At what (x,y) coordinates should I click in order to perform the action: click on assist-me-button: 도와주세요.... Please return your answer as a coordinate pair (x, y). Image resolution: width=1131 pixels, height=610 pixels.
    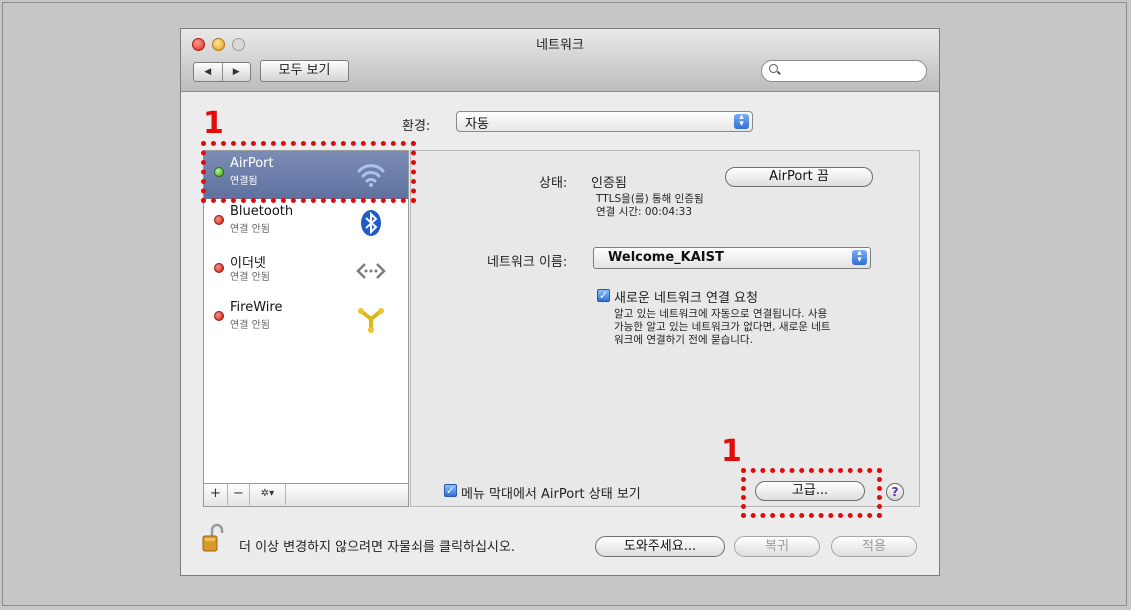
    Looking at the image, I should click on (660, 546).